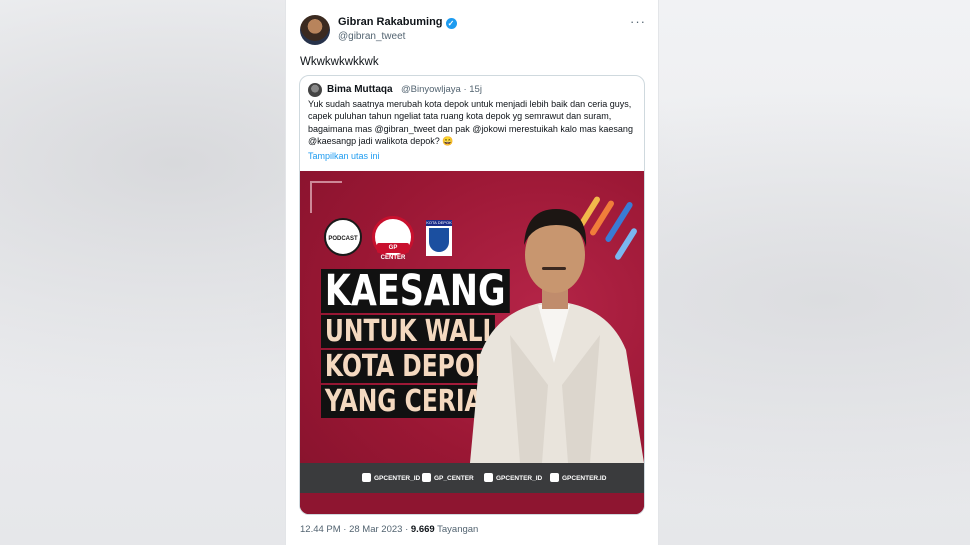  Describe the element at coordinates (393, 252) in the screenshot. I see `gp-center-label: GP CENTER` at that location.